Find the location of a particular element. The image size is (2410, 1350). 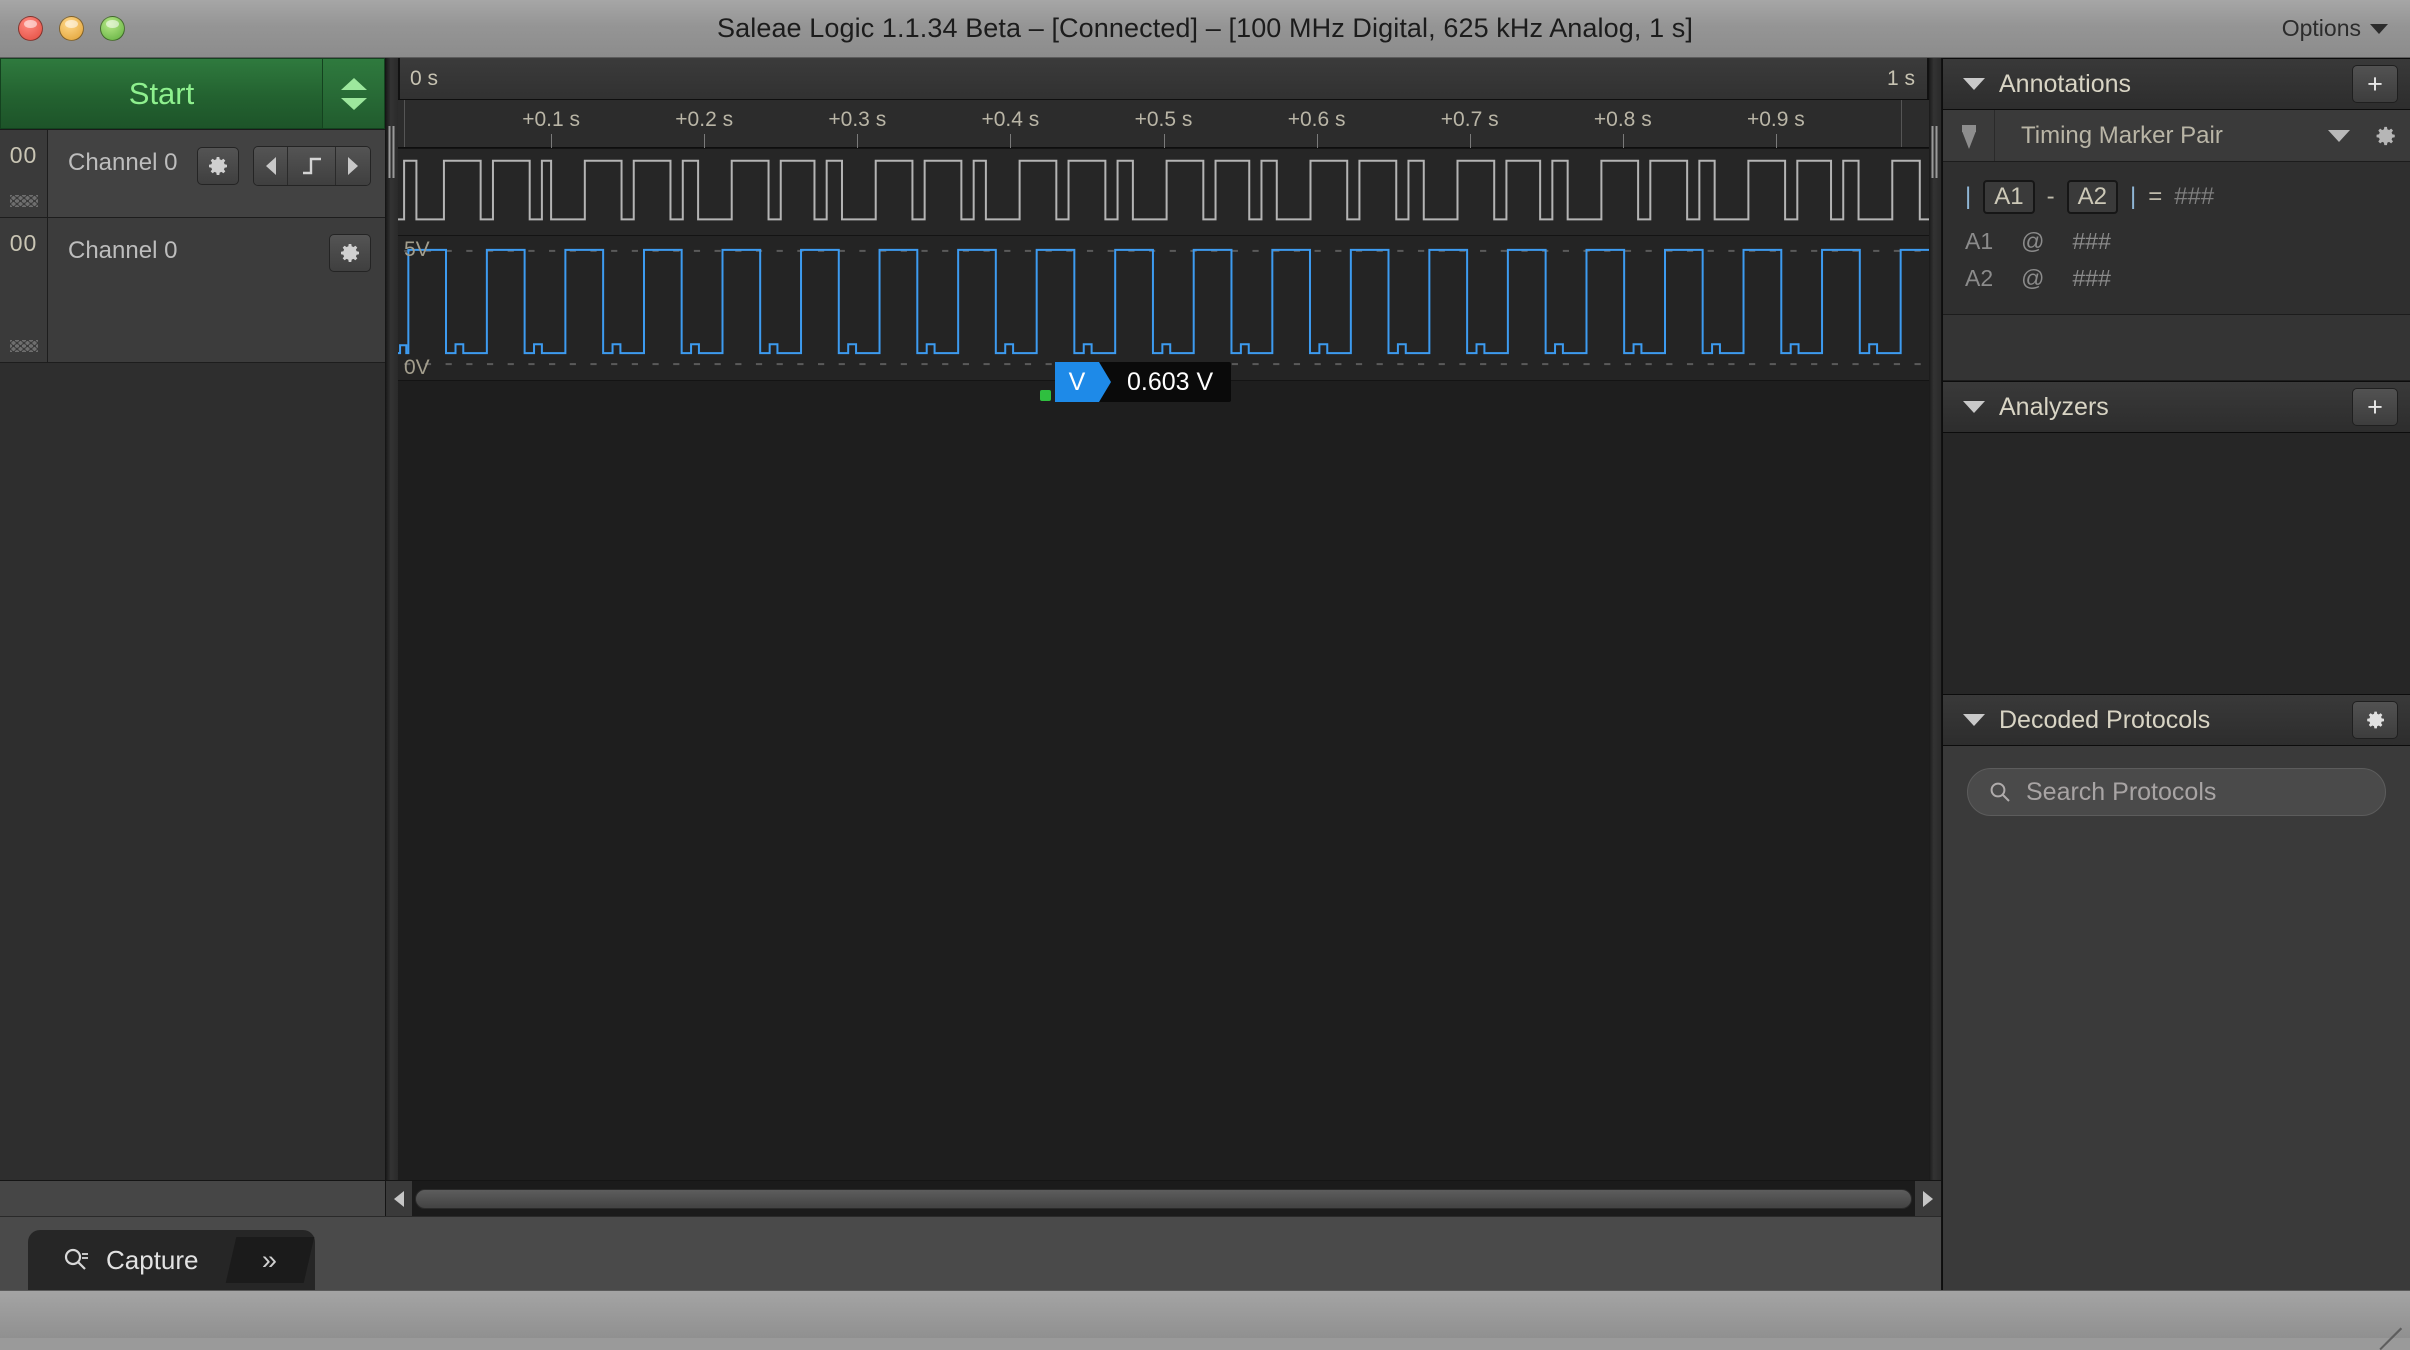

channel-digital-tools is located at coordinates (284, 166).